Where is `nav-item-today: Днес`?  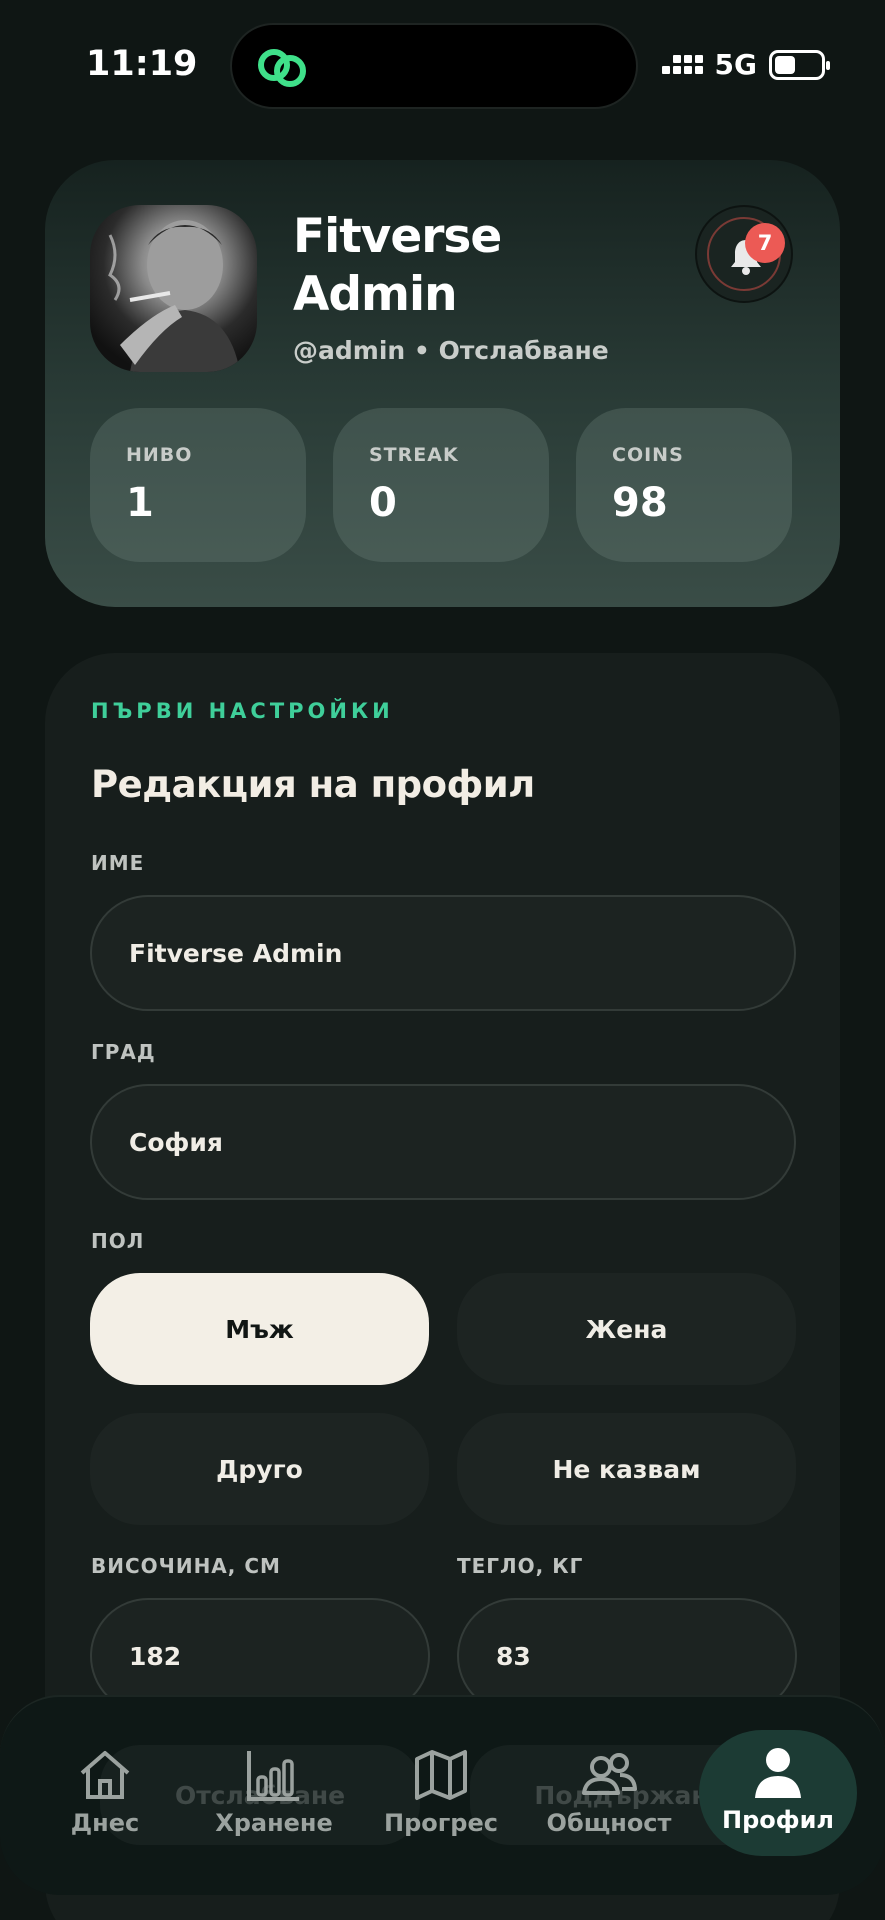
nav-item-today: Днес is located at coordinates (105, 1792).